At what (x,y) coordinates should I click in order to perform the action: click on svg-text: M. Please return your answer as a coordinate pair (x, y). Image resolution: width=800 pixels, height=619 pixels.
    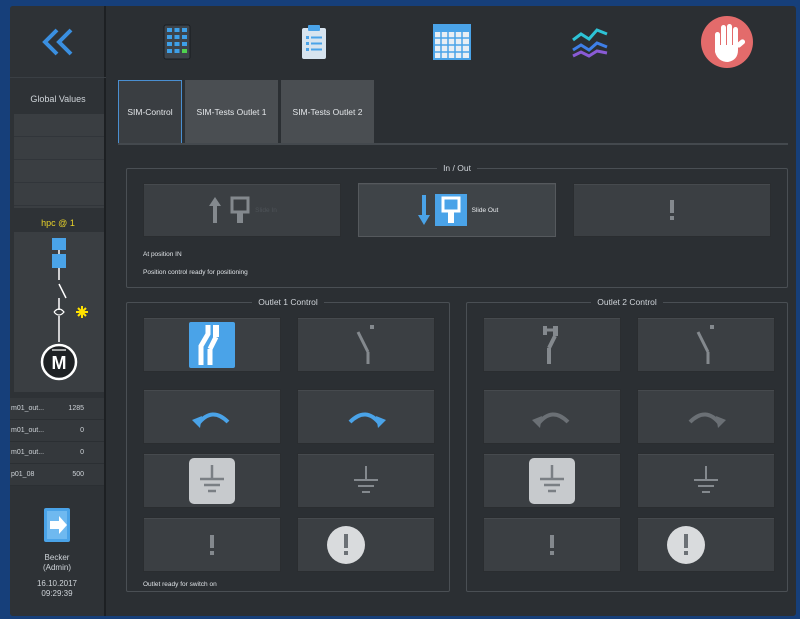
    Looking at the image, I should click on (59, 363).